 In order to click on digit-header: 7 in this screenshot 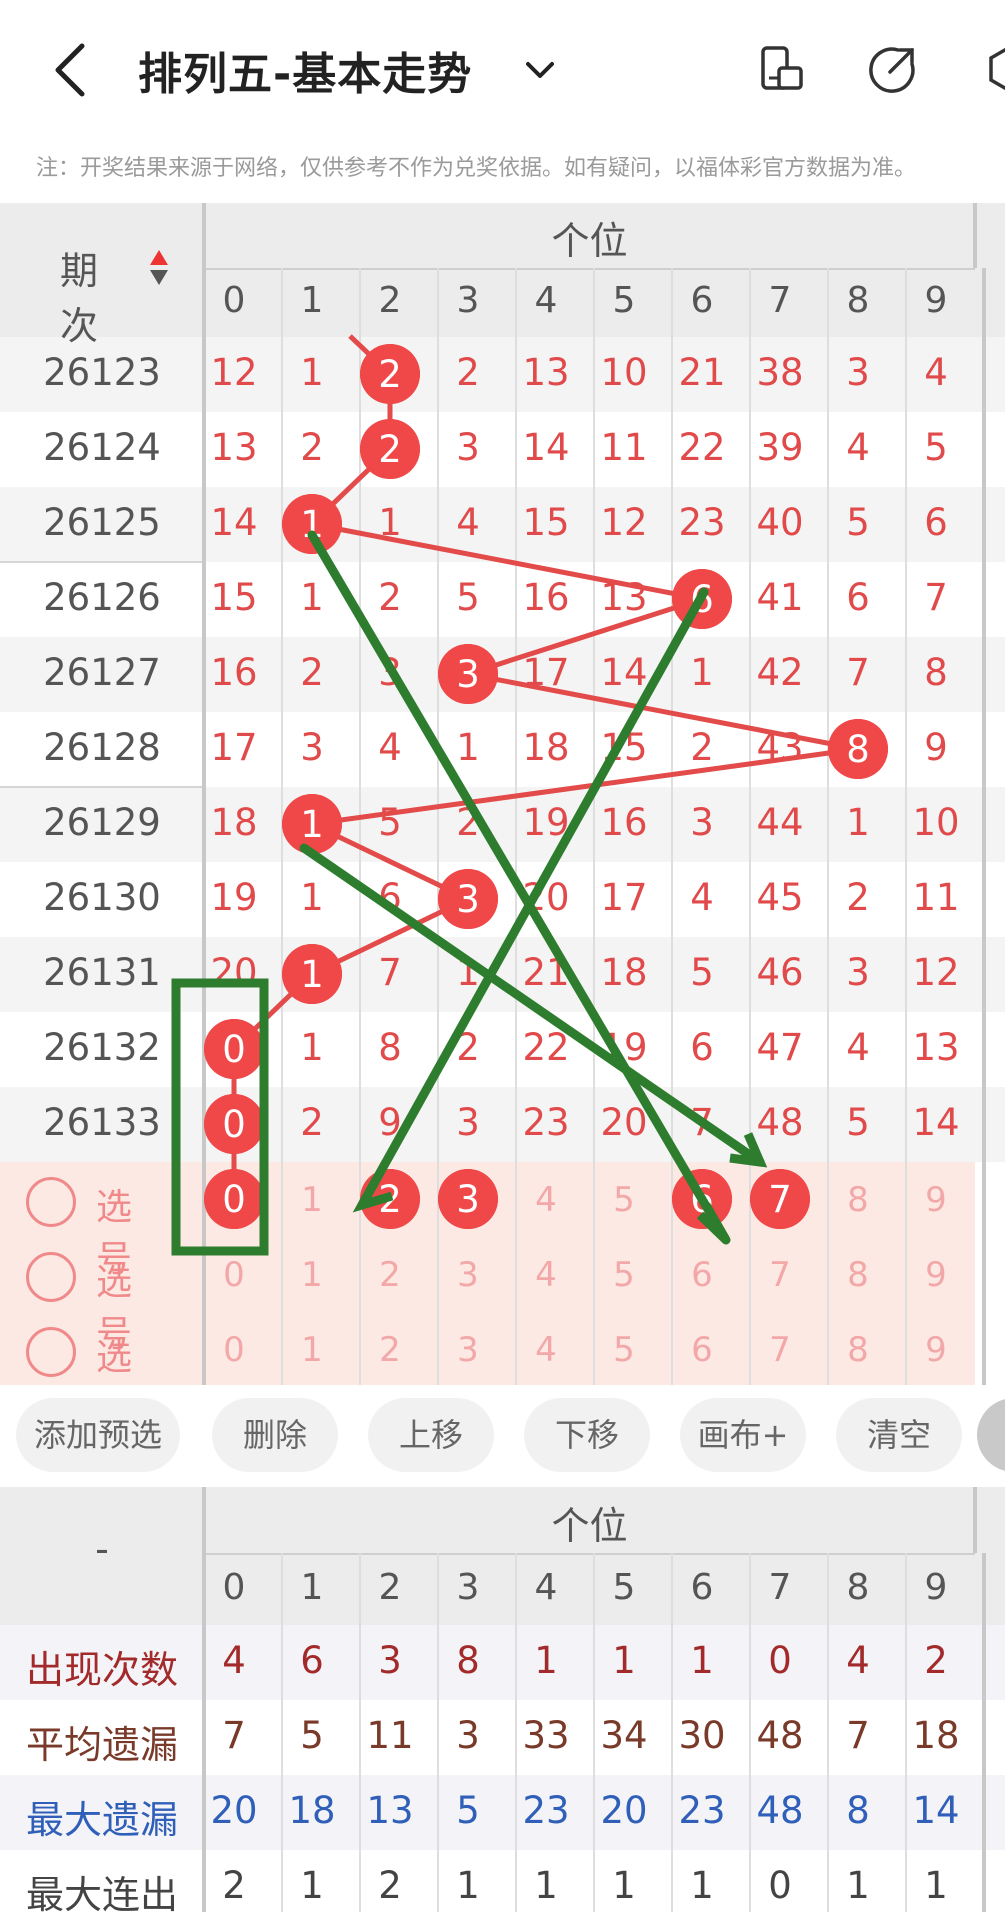, I will do `click(780, 300)`.